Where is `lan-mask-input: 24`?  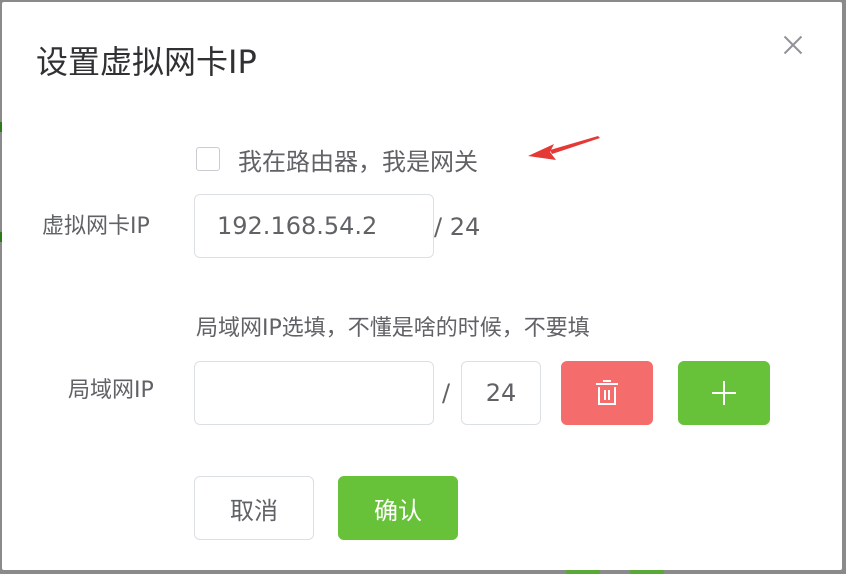
lan-mask-input: 24 is located at coordinates (501, 393).